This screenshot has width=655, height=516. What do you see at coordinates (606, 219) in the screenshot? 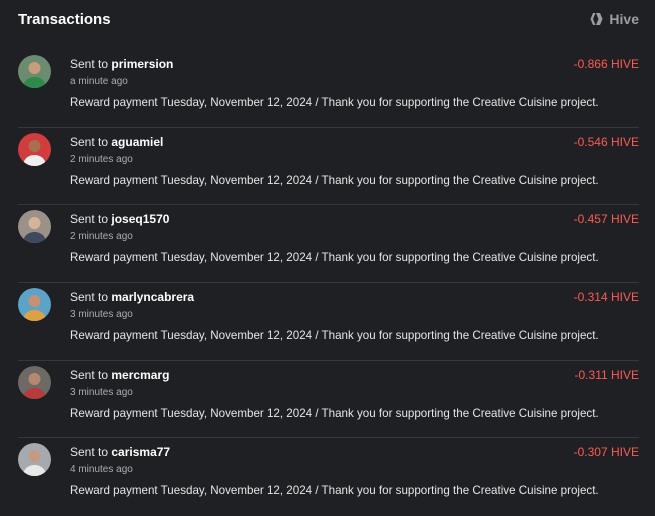
I see `transaction-amount: -0.457 HIVE` at bounding box center [606, 219].